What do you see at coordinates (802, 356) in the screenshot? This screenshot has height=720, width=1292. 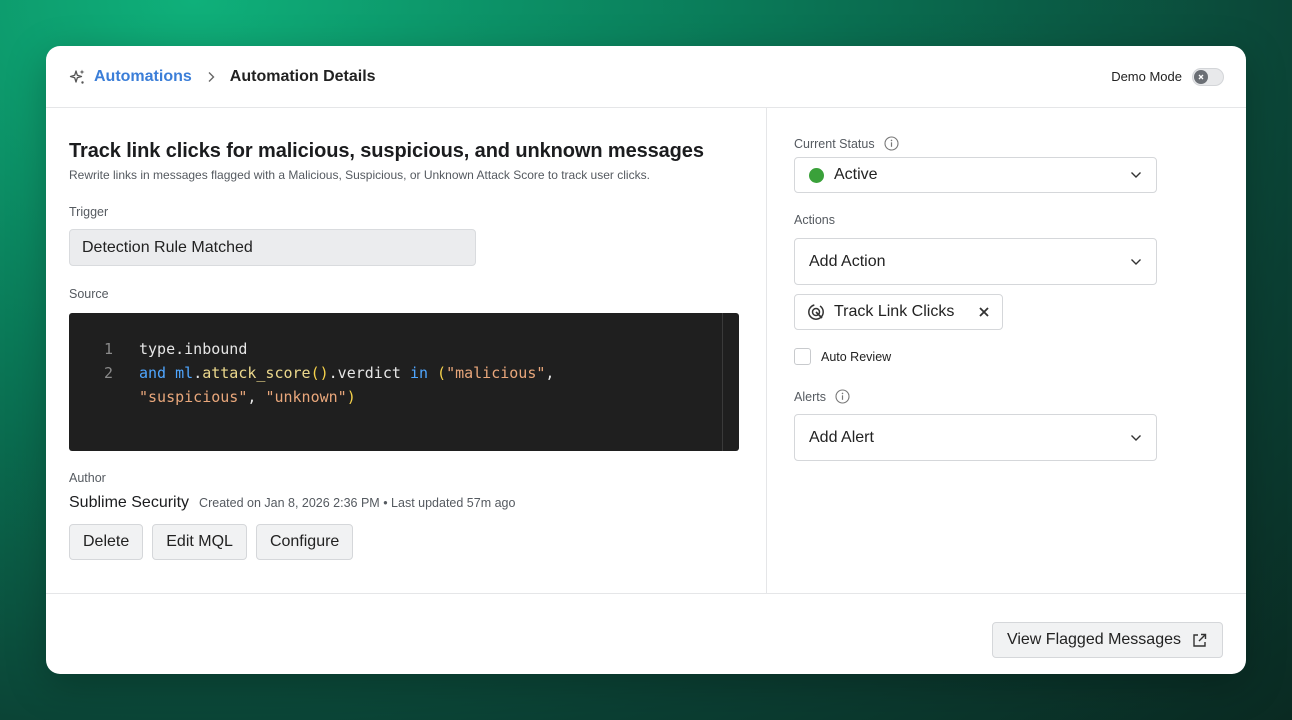 I see `auto-review-checkbox` at bounding box center [802, 356].